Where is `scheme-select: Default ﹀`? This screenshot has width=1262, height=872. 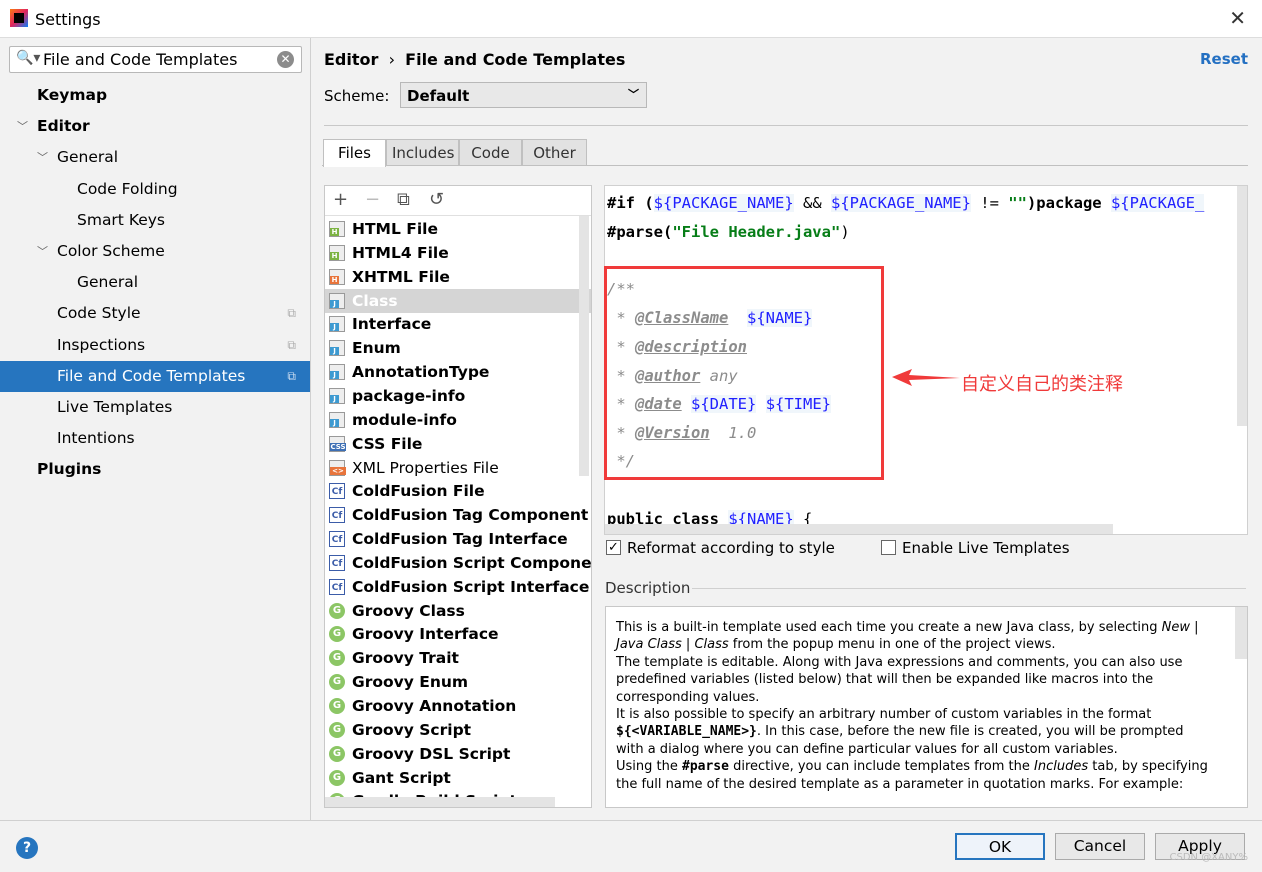 scheme-select: Default ﹀ is located at coordinates (523, 95).